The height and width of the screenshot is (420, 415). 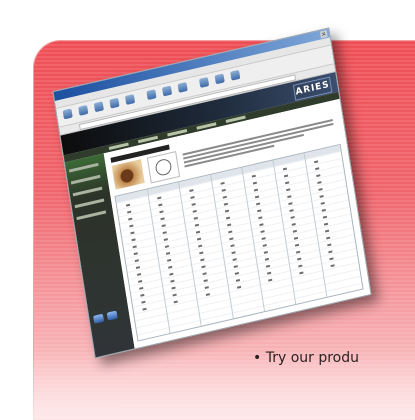 I want to click on mail-icon, so click(x=204, y=82).